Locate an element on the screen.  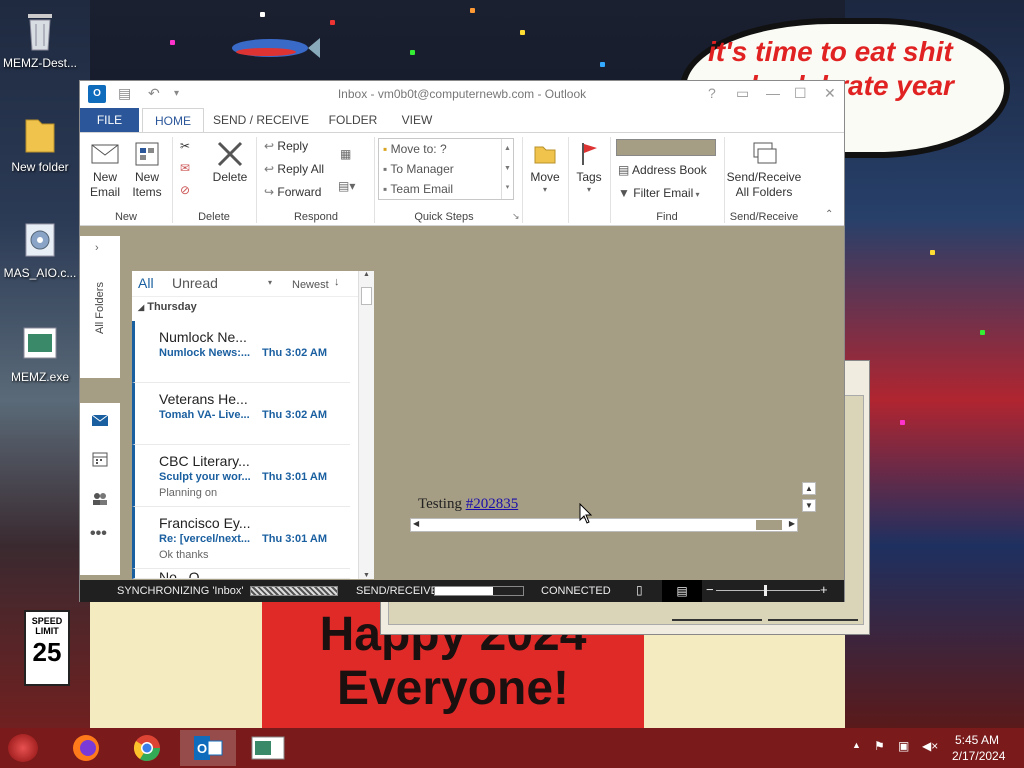
show-hidden-icons: ▲ is located at coordinates (856, 745).